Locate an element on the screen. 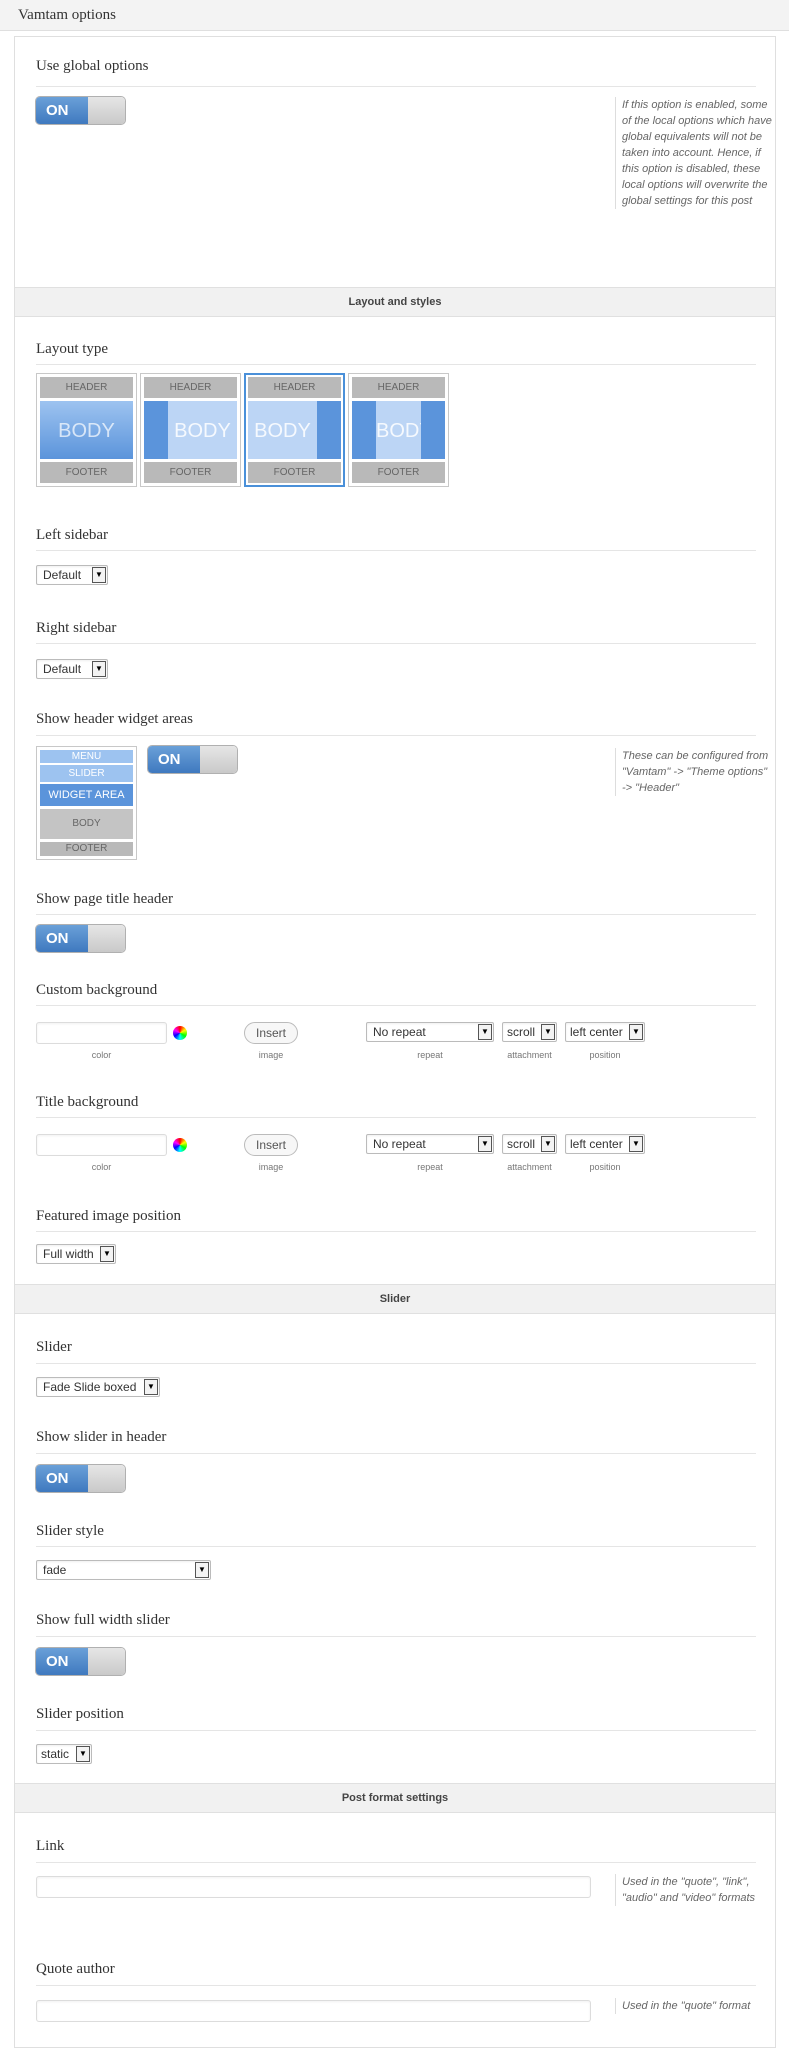 The width and height of the screenshot is (789, 2057). select-value: Fade Slide boxed is located at coordinates (90, 1387).